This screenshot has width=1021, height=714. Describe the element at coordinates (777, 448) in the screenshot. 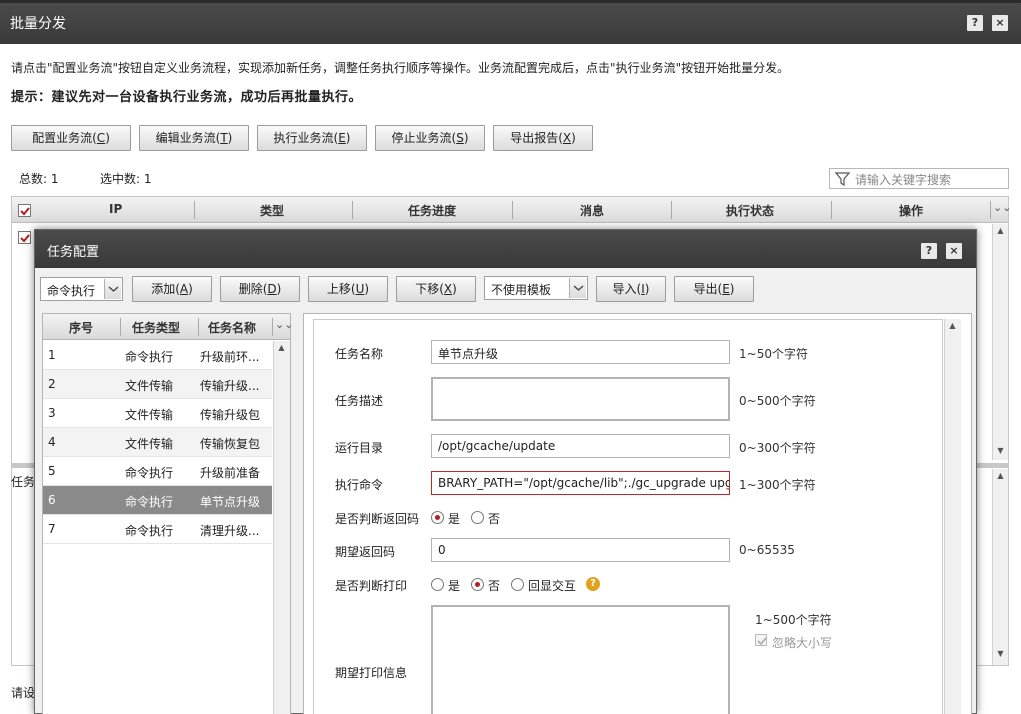

I see `run-dir-hint: 0~300个字符` at that location.